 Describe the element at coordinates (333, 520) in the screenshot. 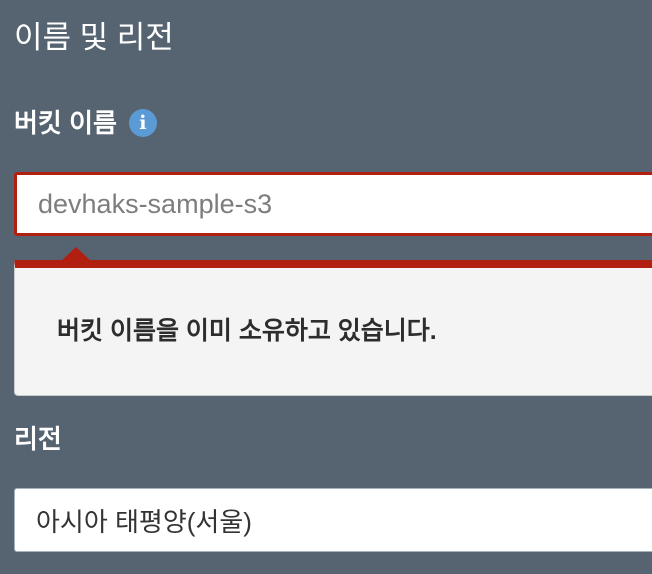

I see `region-select: 아시아 태평양(서울)` at that location.